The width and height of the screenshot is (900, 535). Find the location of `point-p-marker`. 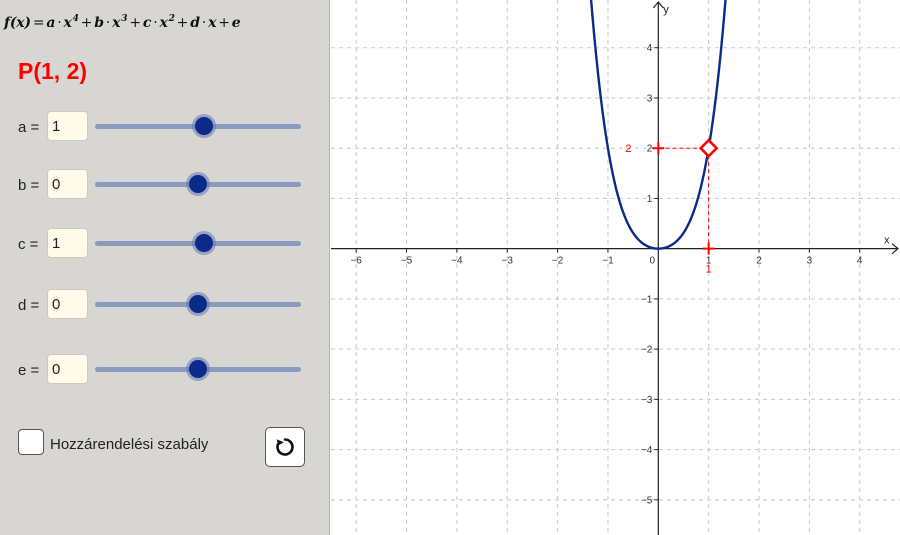

point-p-marker is located at coordinates (708, 148).